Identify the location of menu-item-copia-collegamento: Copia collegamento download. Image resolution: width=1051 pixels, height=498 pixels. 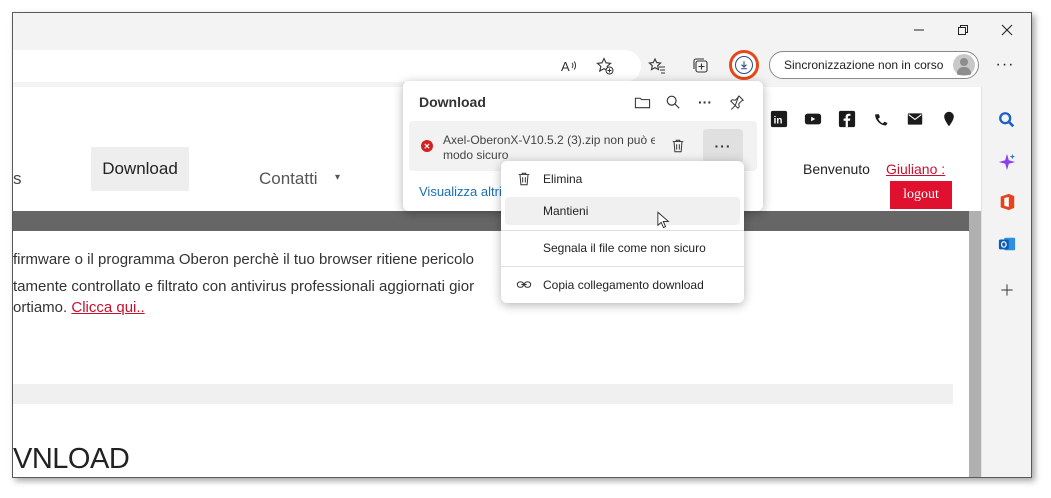
(622, 285).